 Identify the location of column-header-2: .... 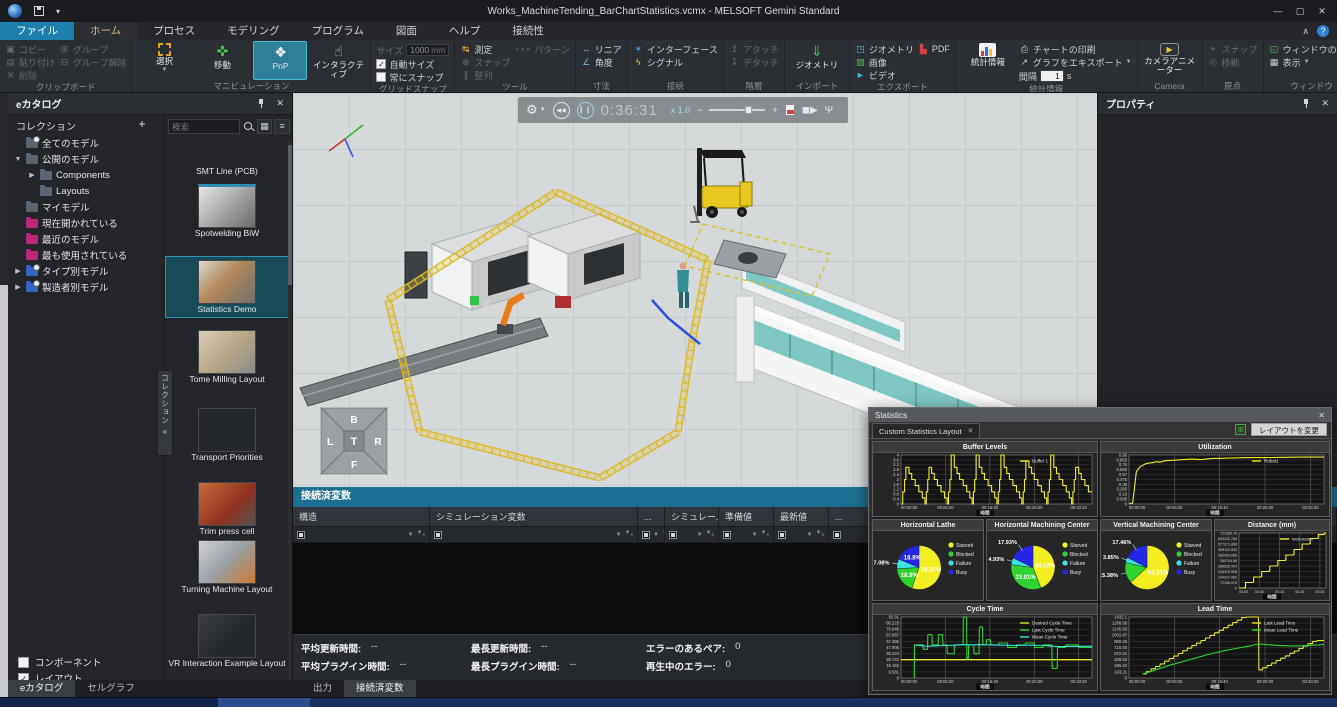
(651, 516).